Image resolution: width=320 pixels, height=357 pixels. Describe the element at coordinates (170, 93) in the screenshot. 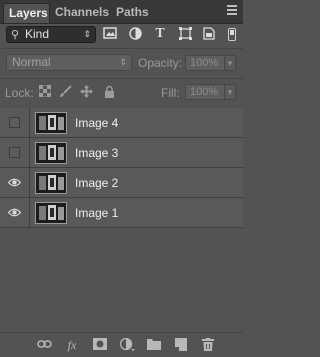

I see `fill-label: Fill:` at that location.